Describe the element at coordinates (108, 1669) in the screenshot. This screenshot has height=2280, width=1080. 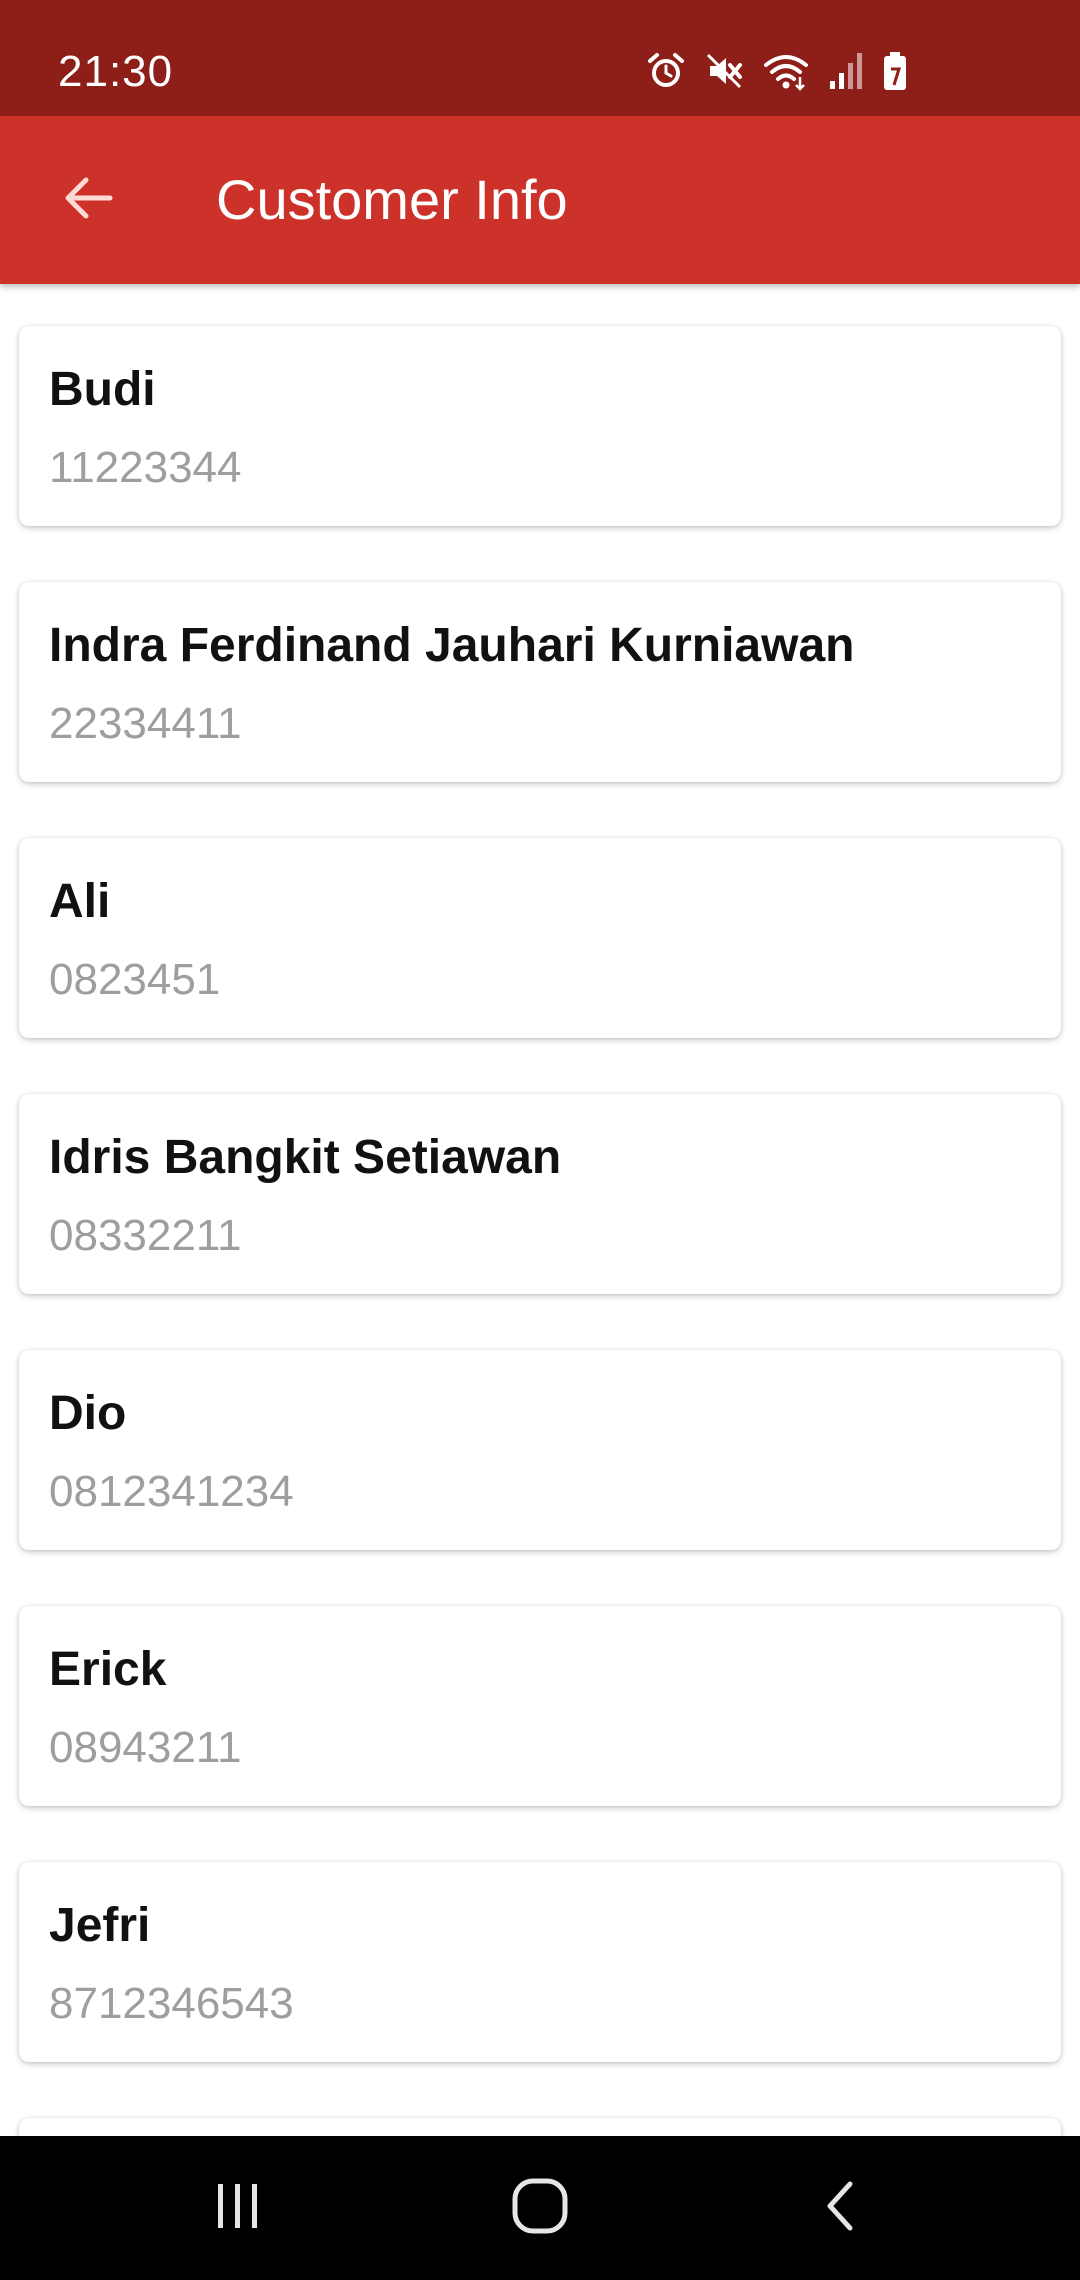
I see `customer-name: Erick` at that location.